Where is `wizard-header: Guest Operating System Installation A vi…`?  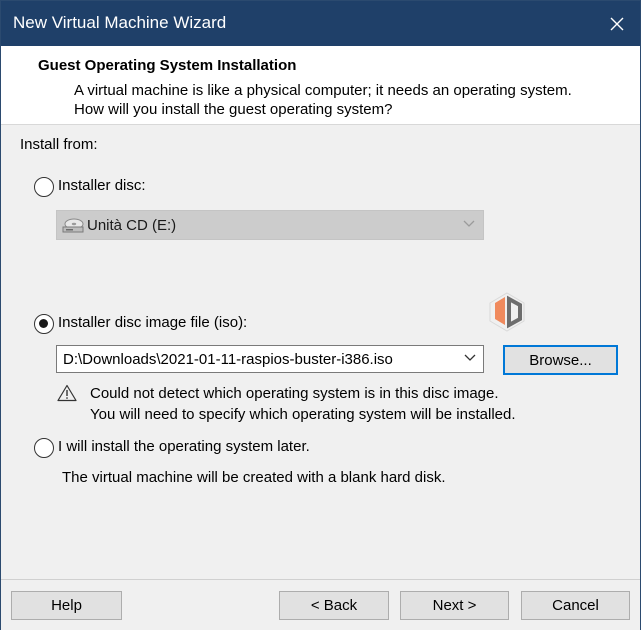 wizard-header: Guest Operating System Installation A vi… is located at coordinates (320, 85).